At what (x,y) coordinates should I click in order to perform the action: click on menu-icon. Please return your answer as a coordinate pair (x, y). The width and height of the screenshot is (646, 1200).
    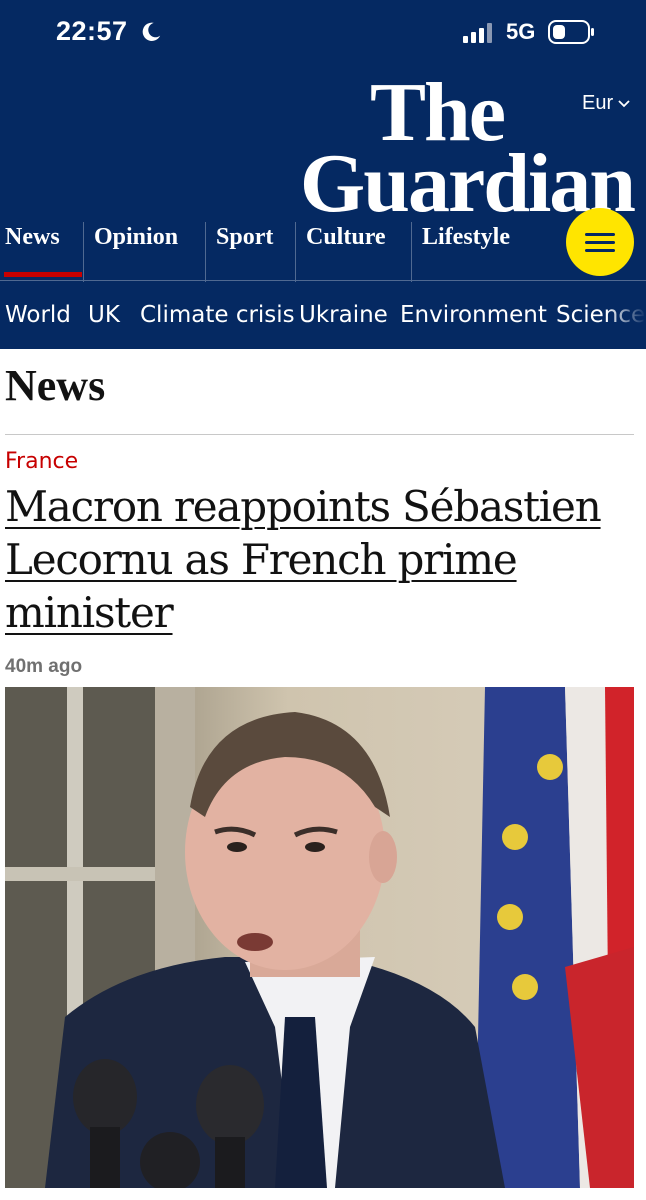
    Looking at the image, I should click on (600, 234).